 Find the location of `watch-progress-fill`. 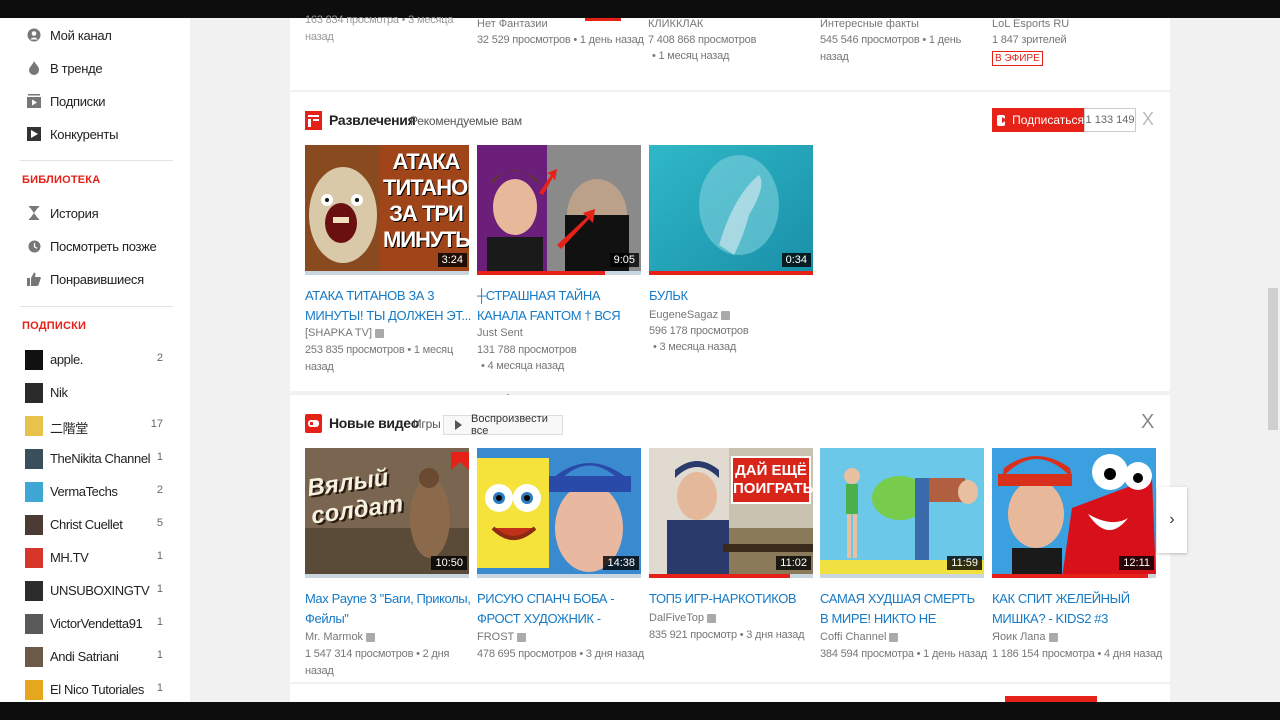

watch-progress-fill is located at coordinates (720, 576).